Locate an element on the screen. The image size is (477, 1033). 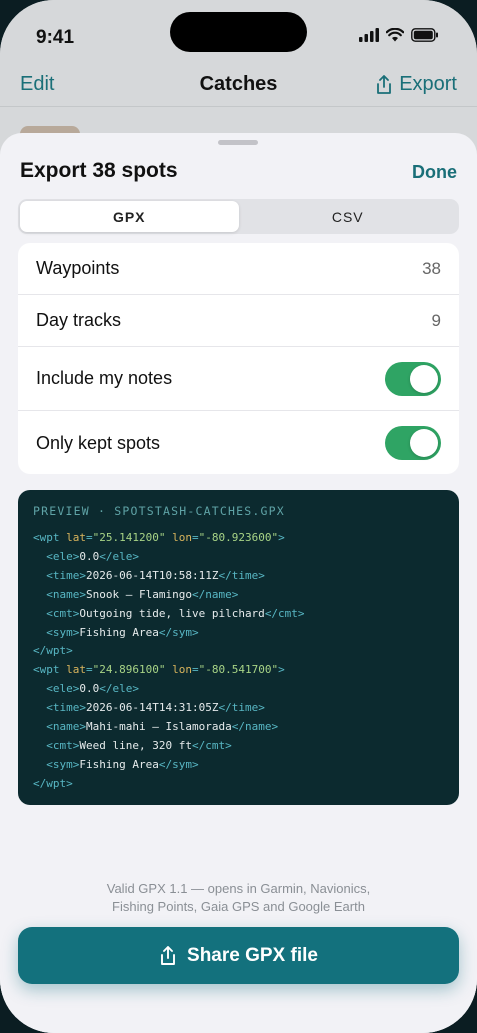
wpt-time: 2026-06-14T14:31:05Z is located at coordinates (152, 708).